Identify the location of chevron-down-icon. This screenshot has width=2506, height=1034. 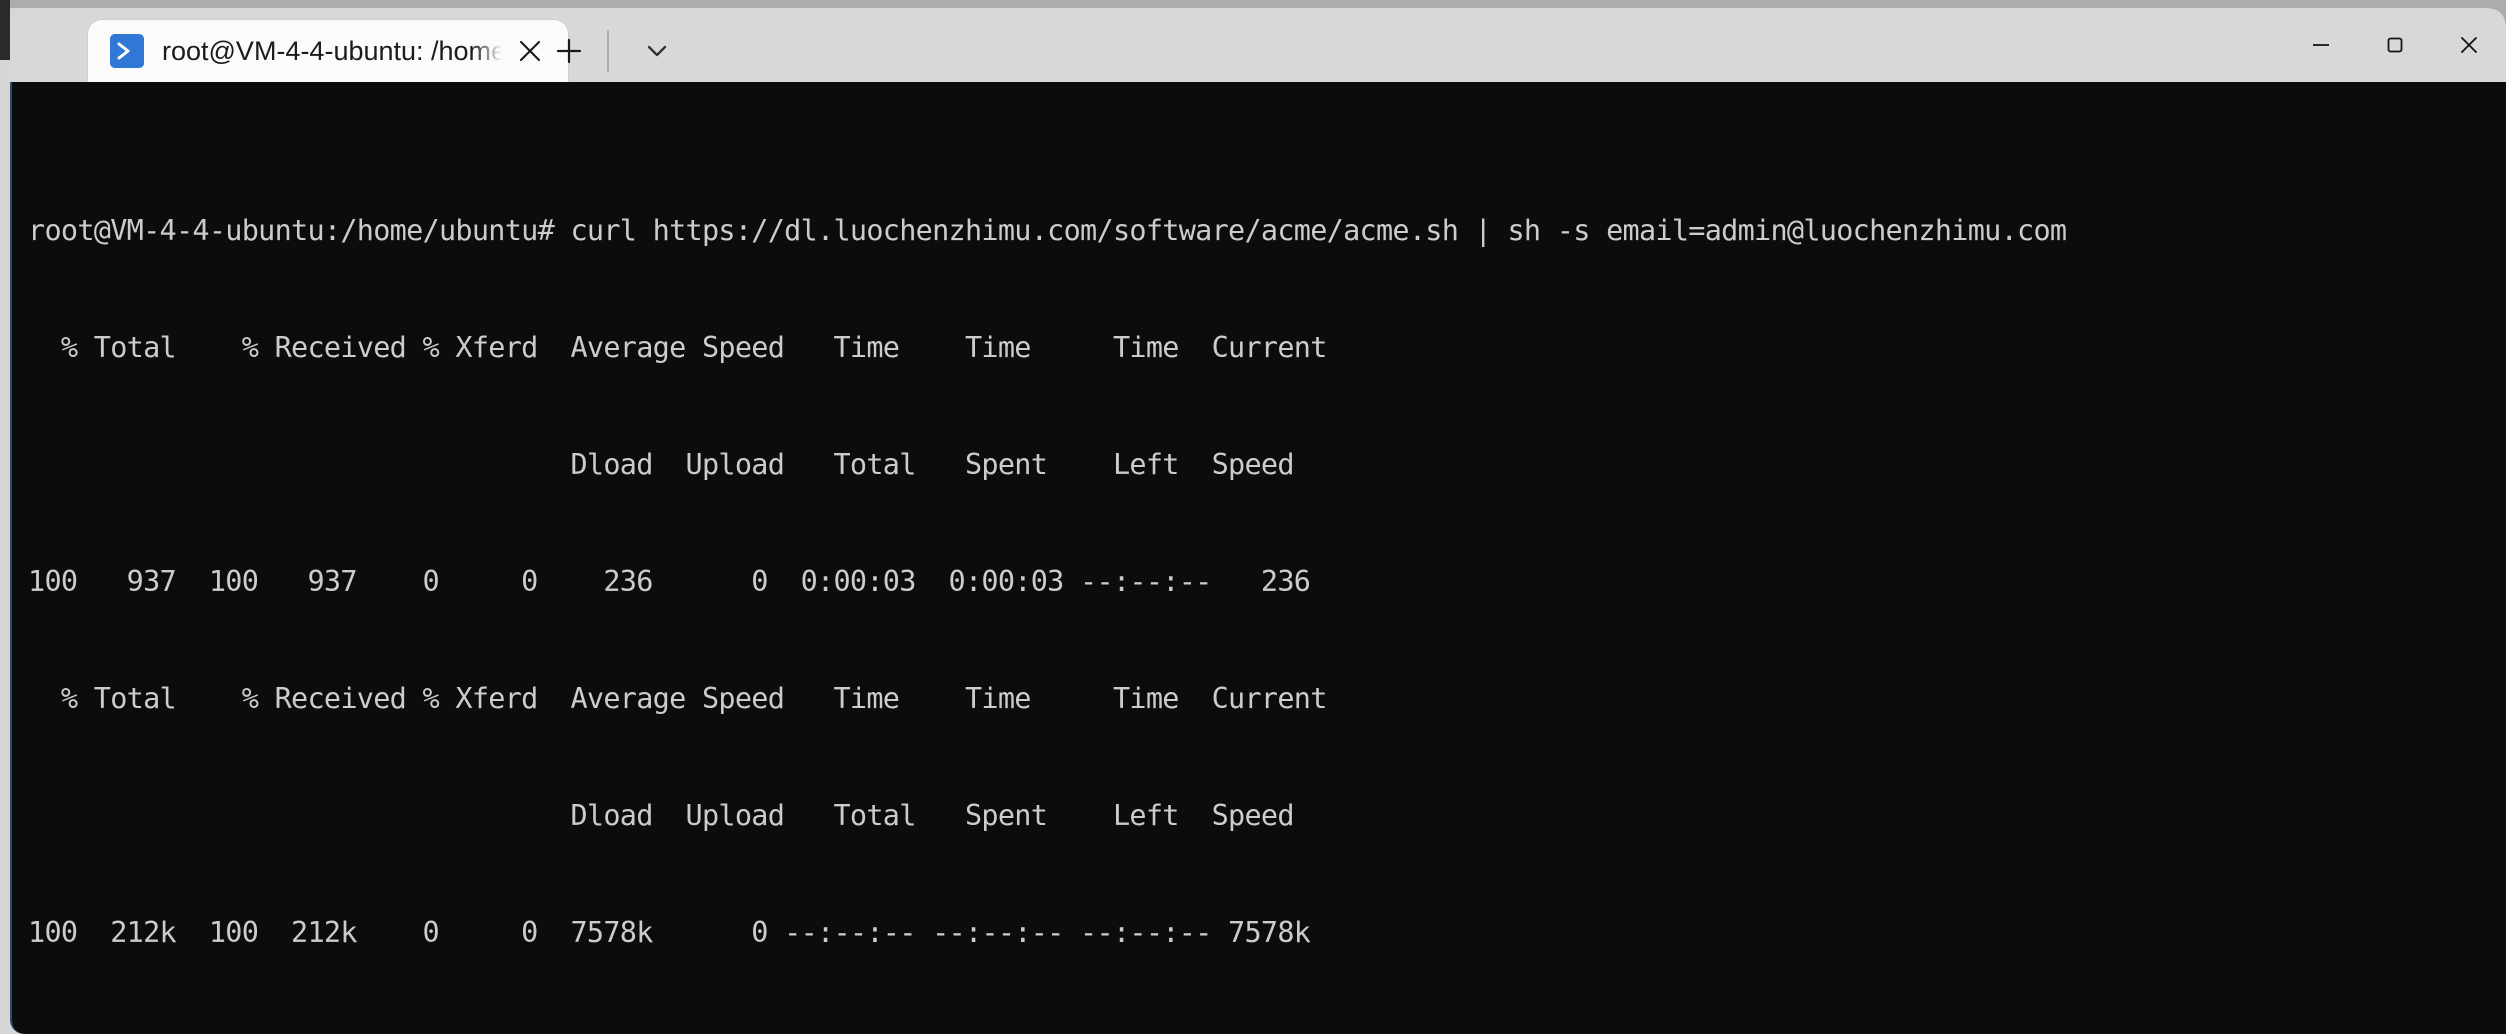
(657, 51).